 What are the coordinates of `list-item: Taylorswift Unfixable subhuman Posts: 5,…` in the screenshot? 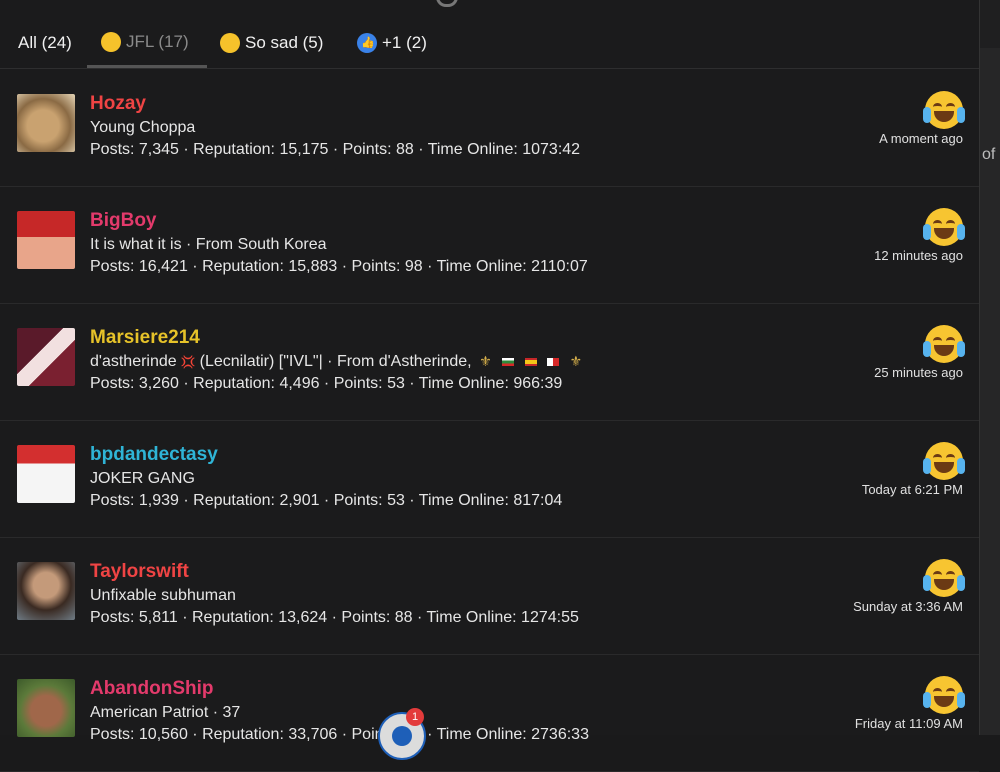 It's located at (489, 596).